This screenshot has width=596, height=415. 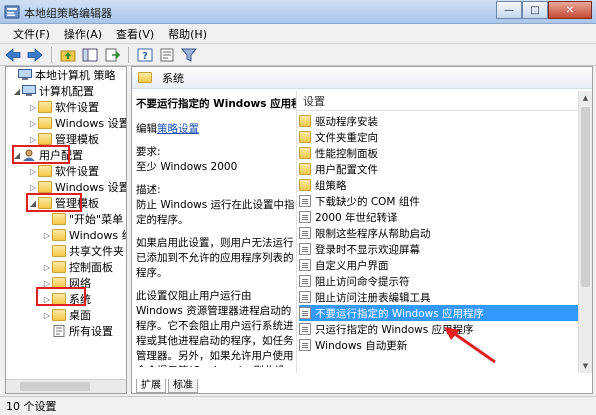 I want to click on properties-icon, so click(x=167, y=55).